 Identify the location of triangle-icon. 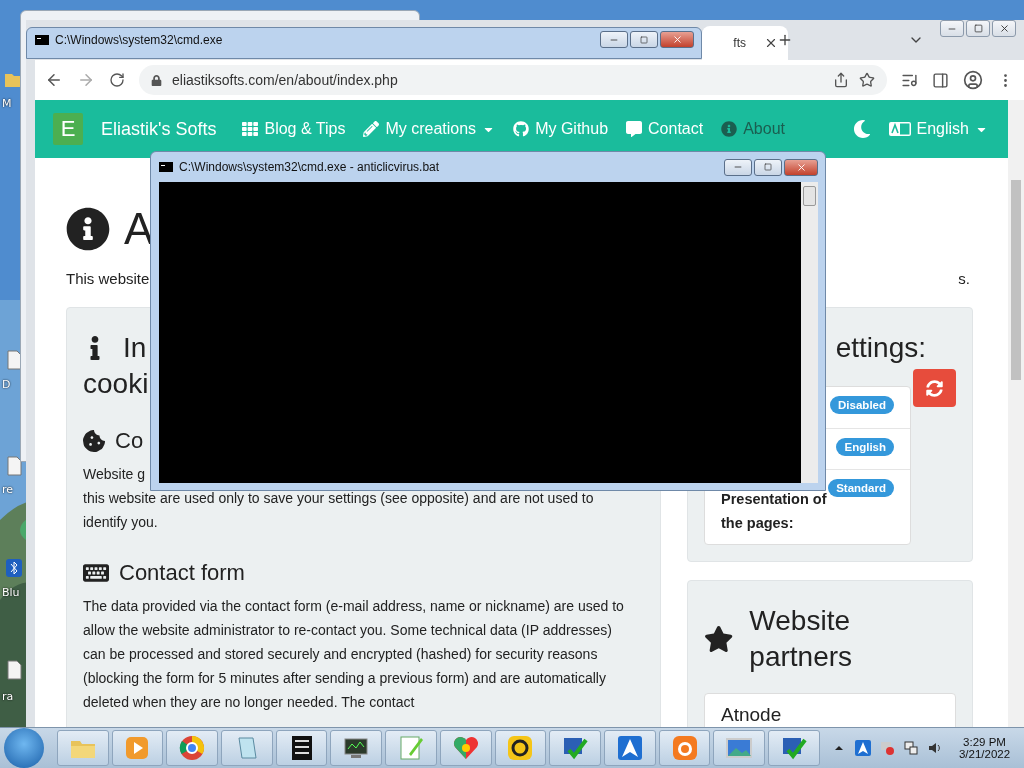
(862, 748).